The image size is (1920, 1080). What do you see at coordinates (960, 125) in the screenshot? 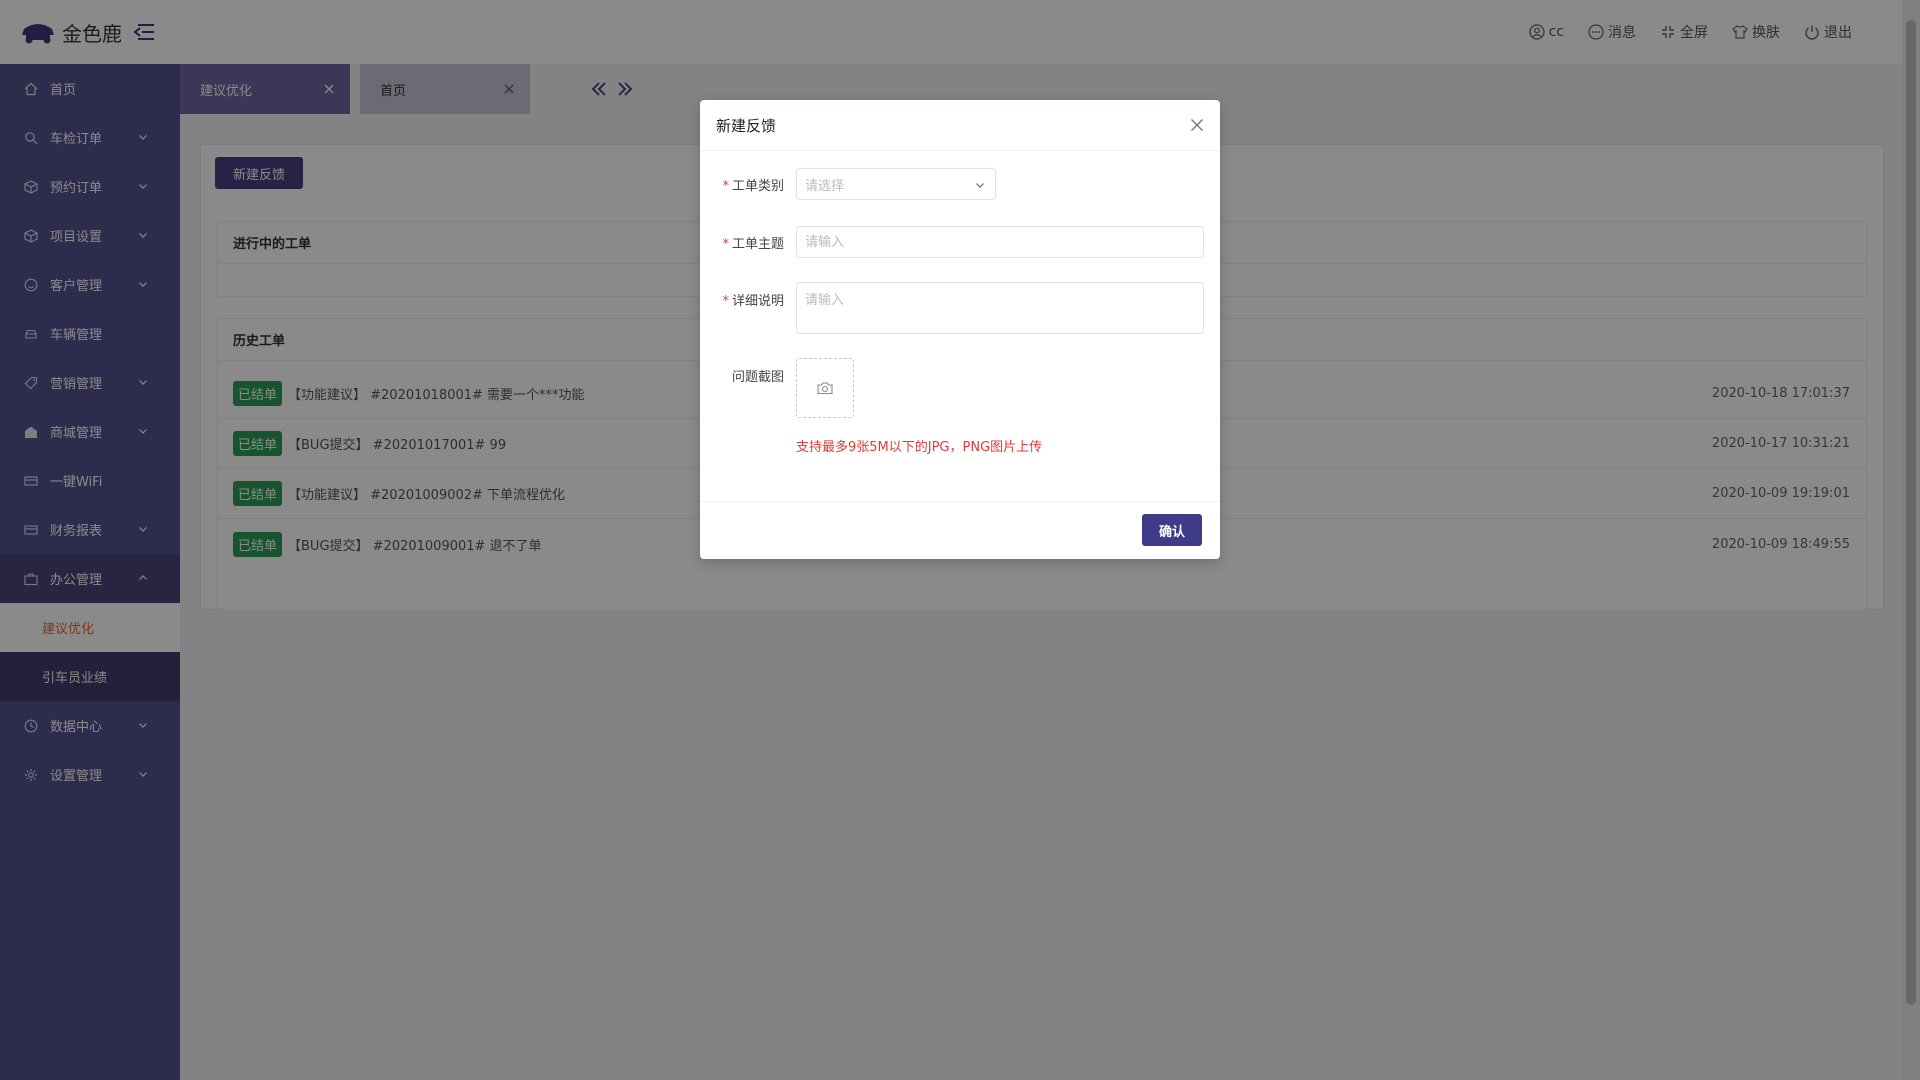
I see `dialog-header: 新建反馈` at bounding box center [960, 125].